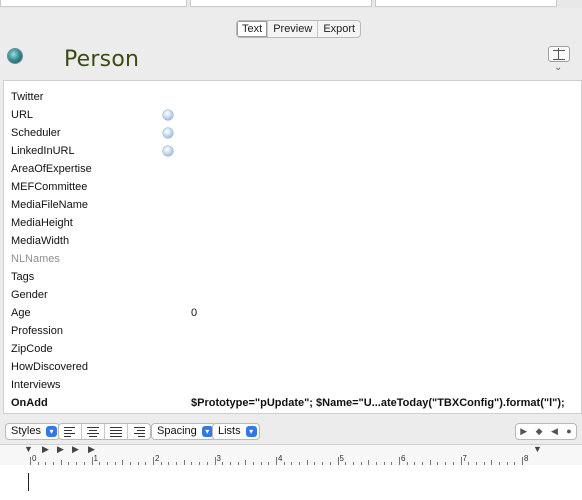  What do you see at coordinates (464, 458) in the screenshot?
I see `ruler-number: 7` at bounding box center [464, 458].